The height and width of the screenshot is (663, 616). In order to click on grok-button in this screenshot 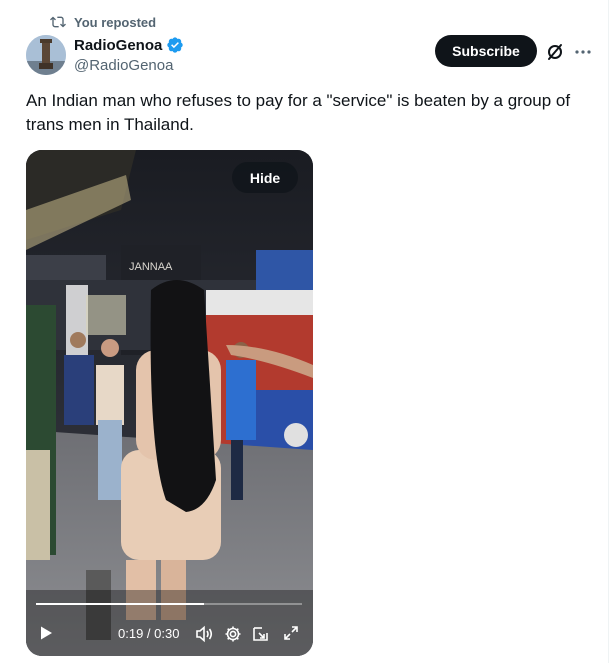, I will do `click(555, 52)`.